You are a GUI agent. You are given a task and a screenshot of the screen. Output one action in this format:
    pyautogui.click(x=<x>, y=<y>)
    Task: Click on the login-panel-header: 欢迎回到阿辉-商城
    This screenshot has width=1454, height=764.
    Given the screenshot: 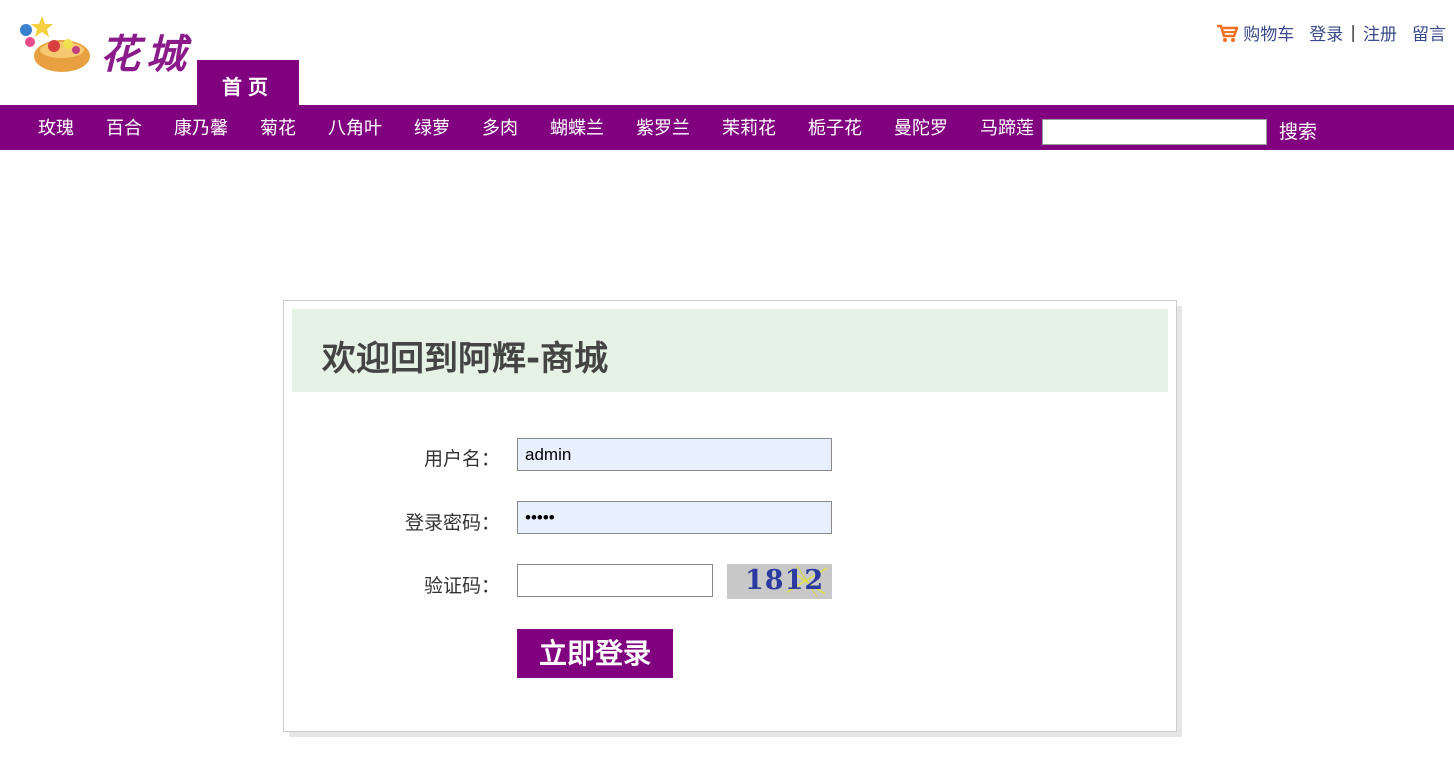 What is the action you would take?
    pyautogui.click(x=730, y=350)
    